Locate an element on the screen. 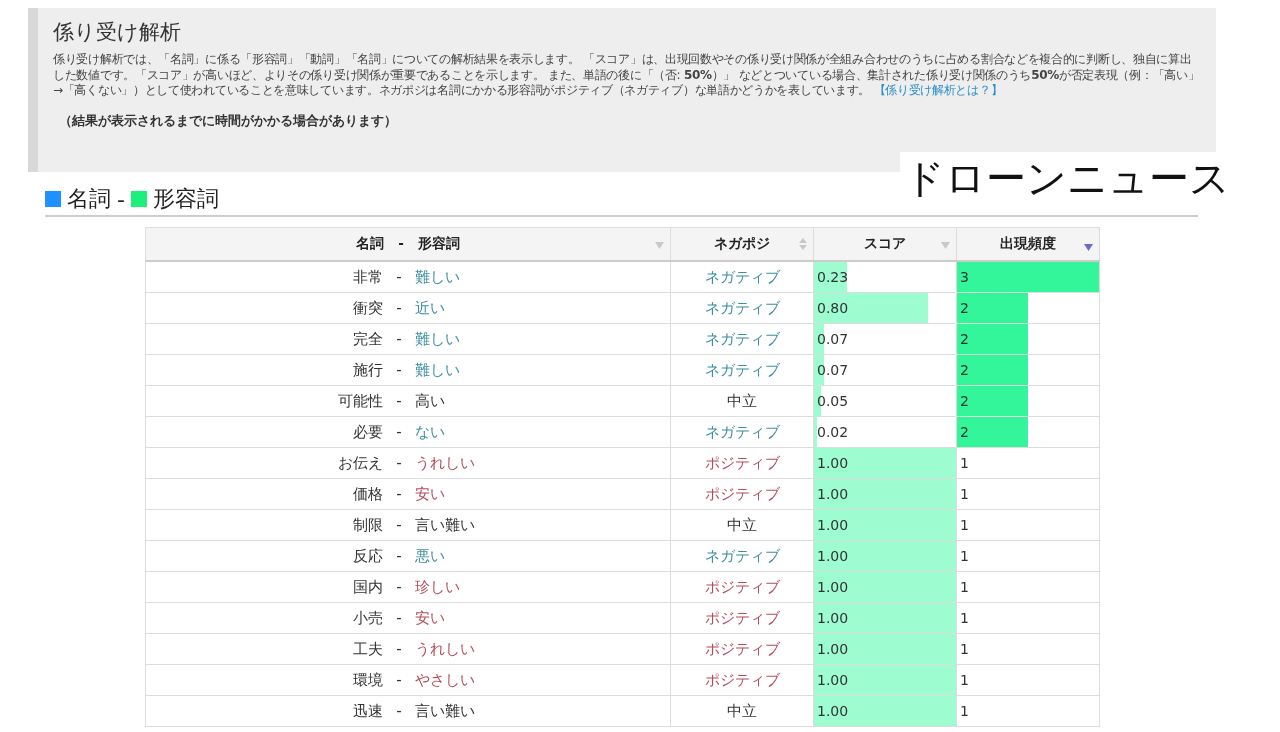 This screenshot has height=732, width=1280. noun-text: 完全 is located at coordinates (368, 339).